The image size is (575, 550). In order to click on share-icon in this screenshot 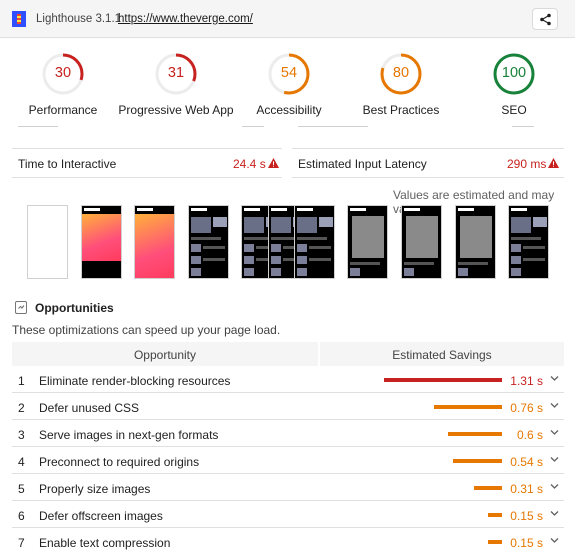, I will do `click(545, 19)`.